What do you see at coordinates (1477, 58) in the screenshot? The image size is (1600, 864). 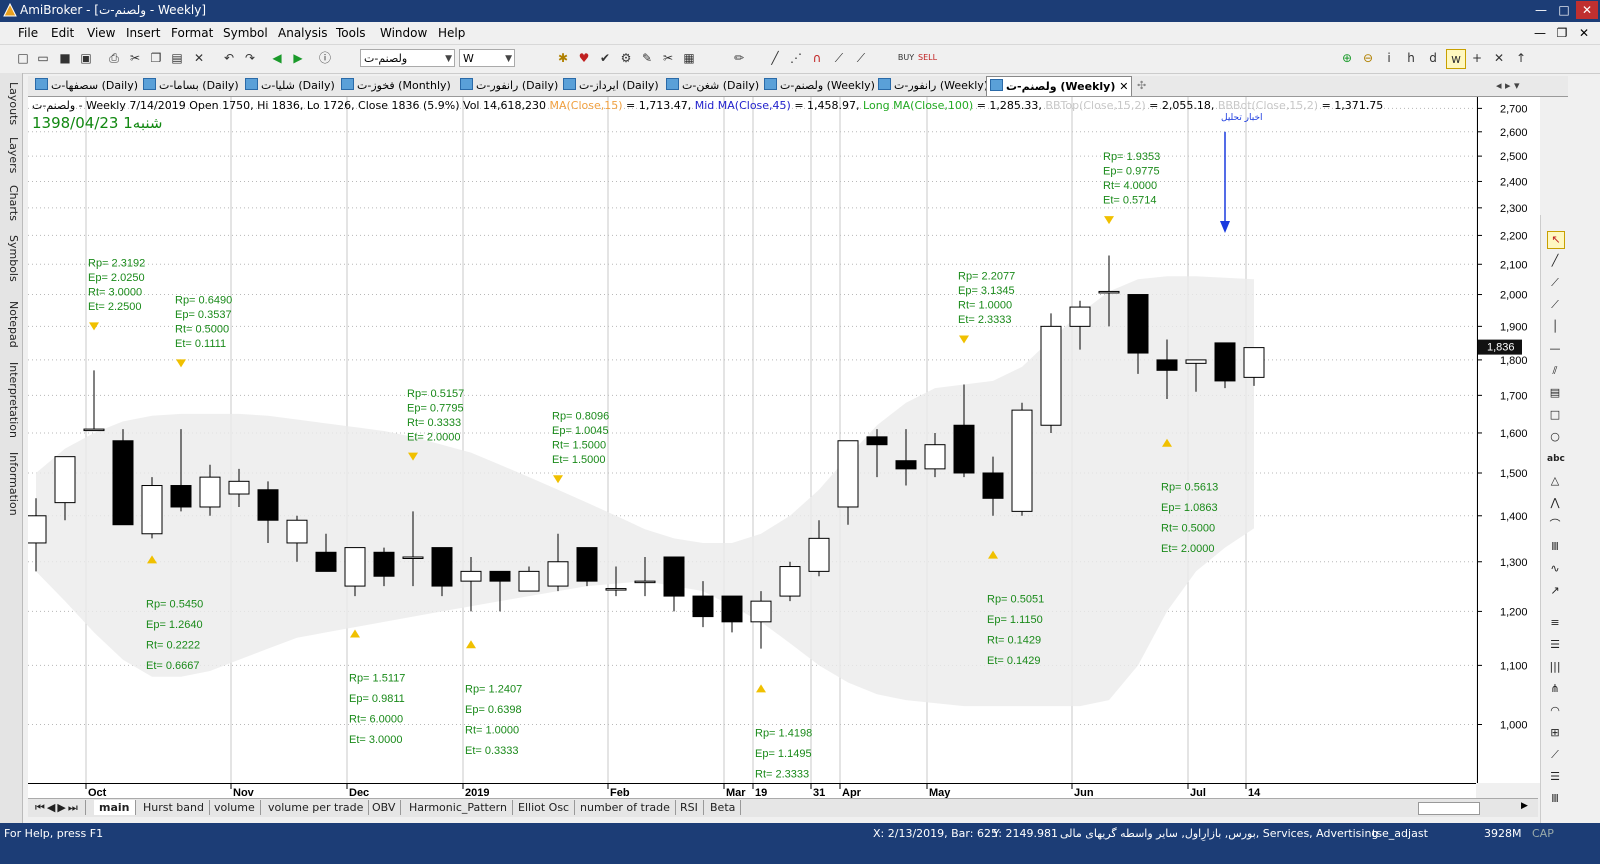 I see `crosshair-icon: +` at bounding box center [1477, 58].